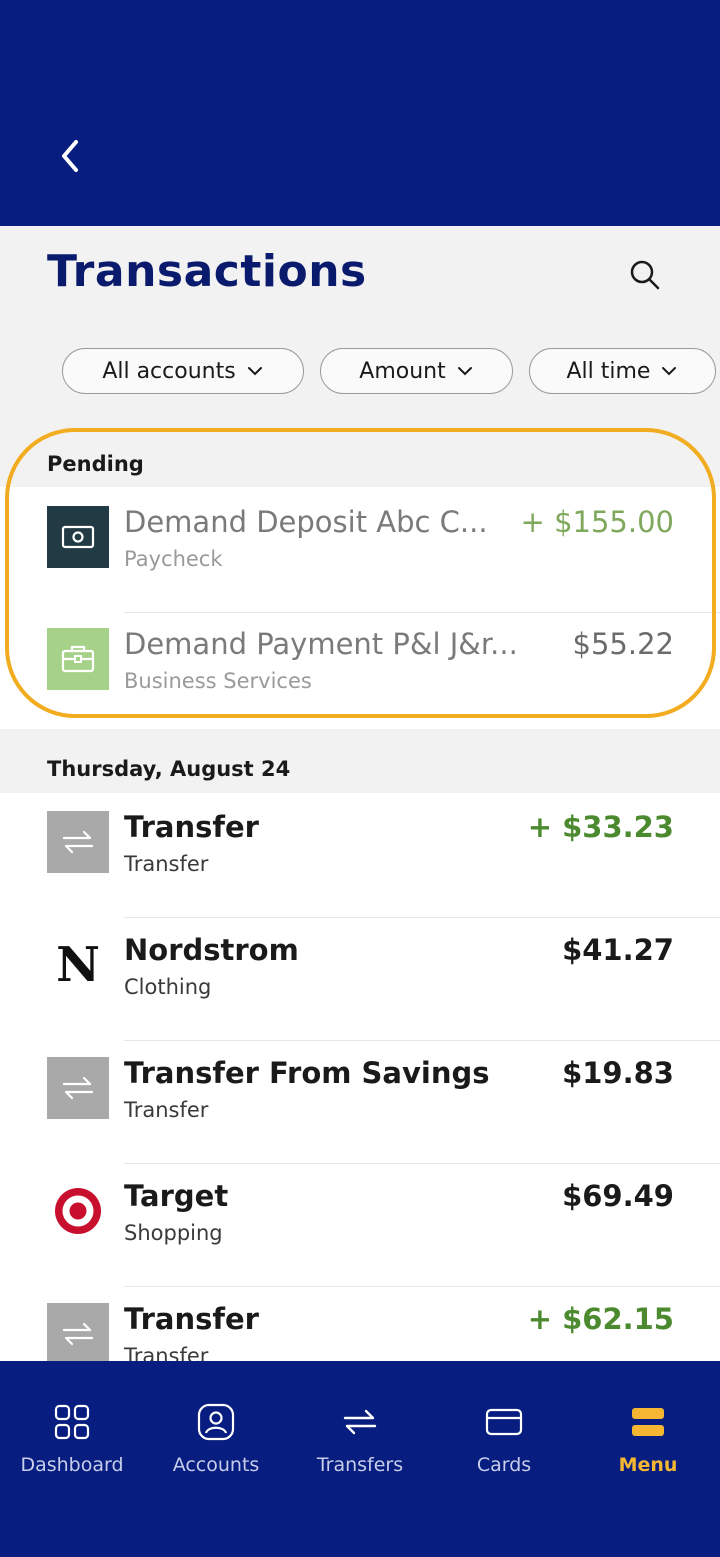 This screenshot has width=720, height=1557. What do you see at coordinates (360, 1445) in the screenshot?
I see `nav-transfers: Transfers` at bounding box center [360, 1445].